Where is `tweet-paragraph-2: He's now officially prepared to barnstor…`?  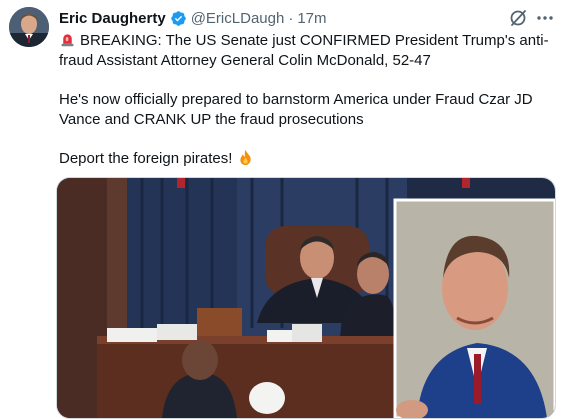
tweet-paragraph-2: He's now officially prepared to barnstor… is located at coordinates (298, 109).